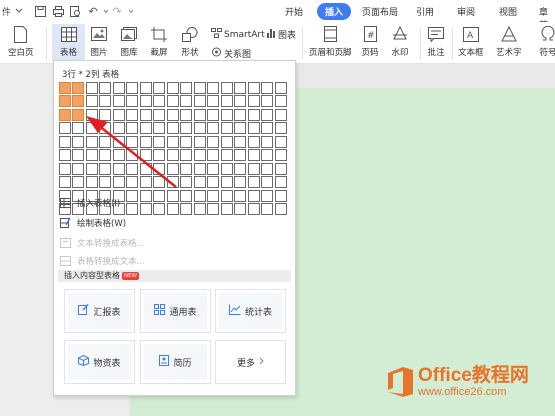  I want to click on smartart-button: SmartArt, so click(238, 34).